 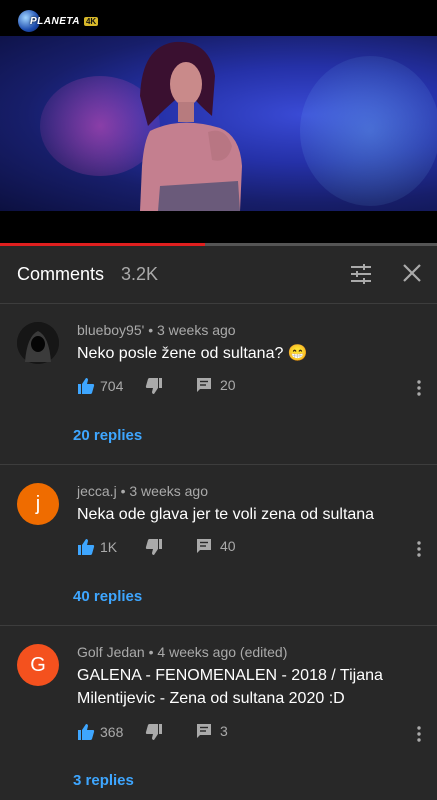 I want to click on close-icon, so click(x=412, y=273).